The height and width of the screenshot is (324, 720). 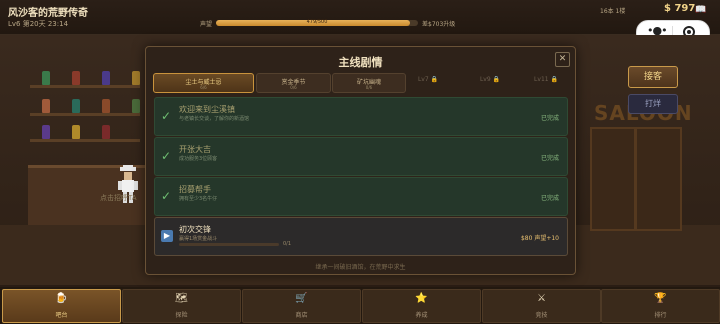 I want to click on nav-label: 探险, so click(x=181, y=315).